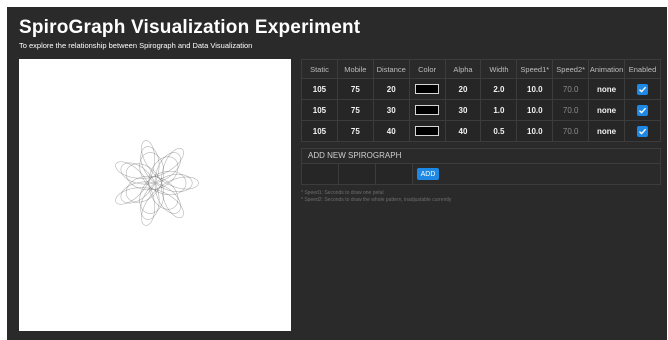 This screenshot has width=668, height=340. What do you see at coordinates (391, 110) in the screenshot?
I see `distance-cell: 30` at bounding box center [391, 110].